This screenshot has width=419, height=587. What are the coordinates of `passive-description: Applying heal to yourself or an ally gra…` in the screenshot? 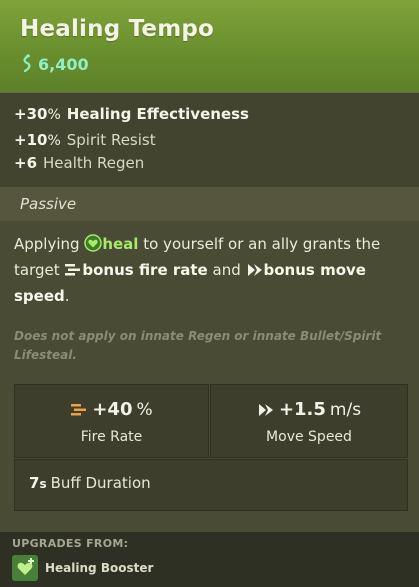 It's located at (197, 269).